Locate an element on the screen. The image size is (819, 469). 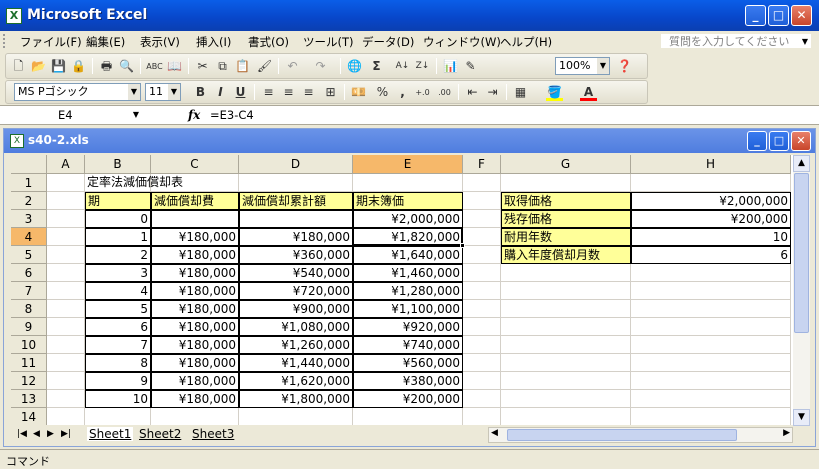
sort-descending-icon: Z↓ is located at coordinates (422, 66).